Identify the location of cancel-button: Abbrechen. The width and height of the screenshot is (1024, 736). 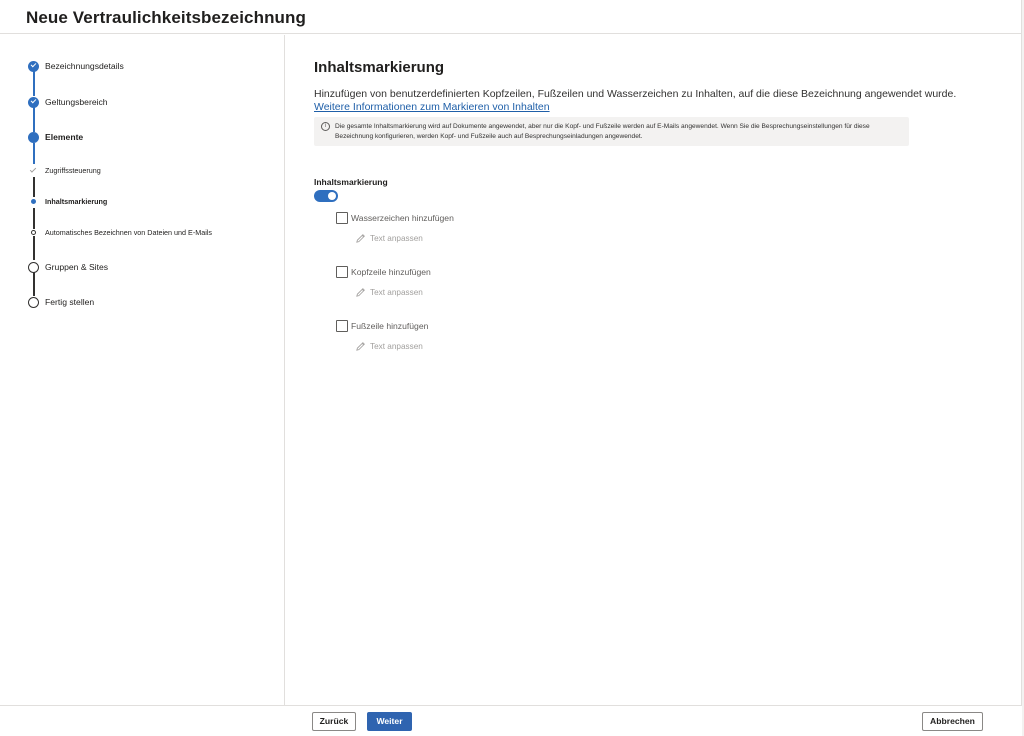
(952, 721).